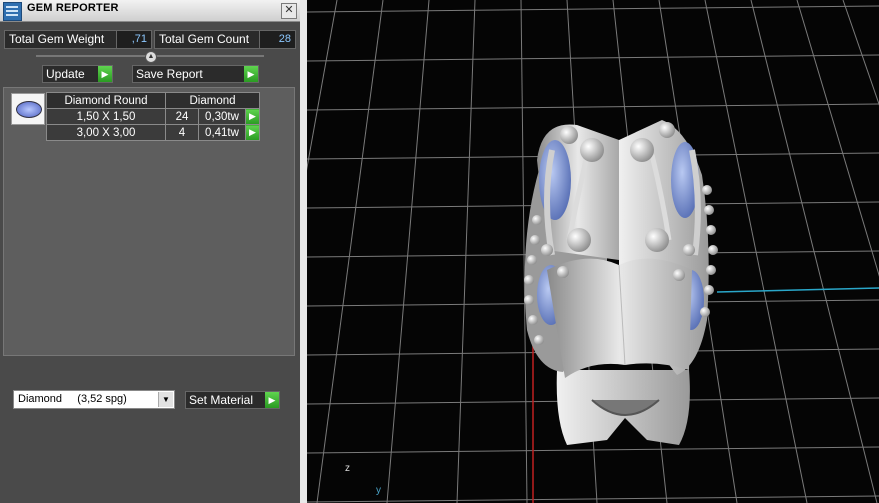 The width and height of the screenshot is (879, 503). I want to click on material-selected-value: Diamond (3,52 spg), so click(72, 399).